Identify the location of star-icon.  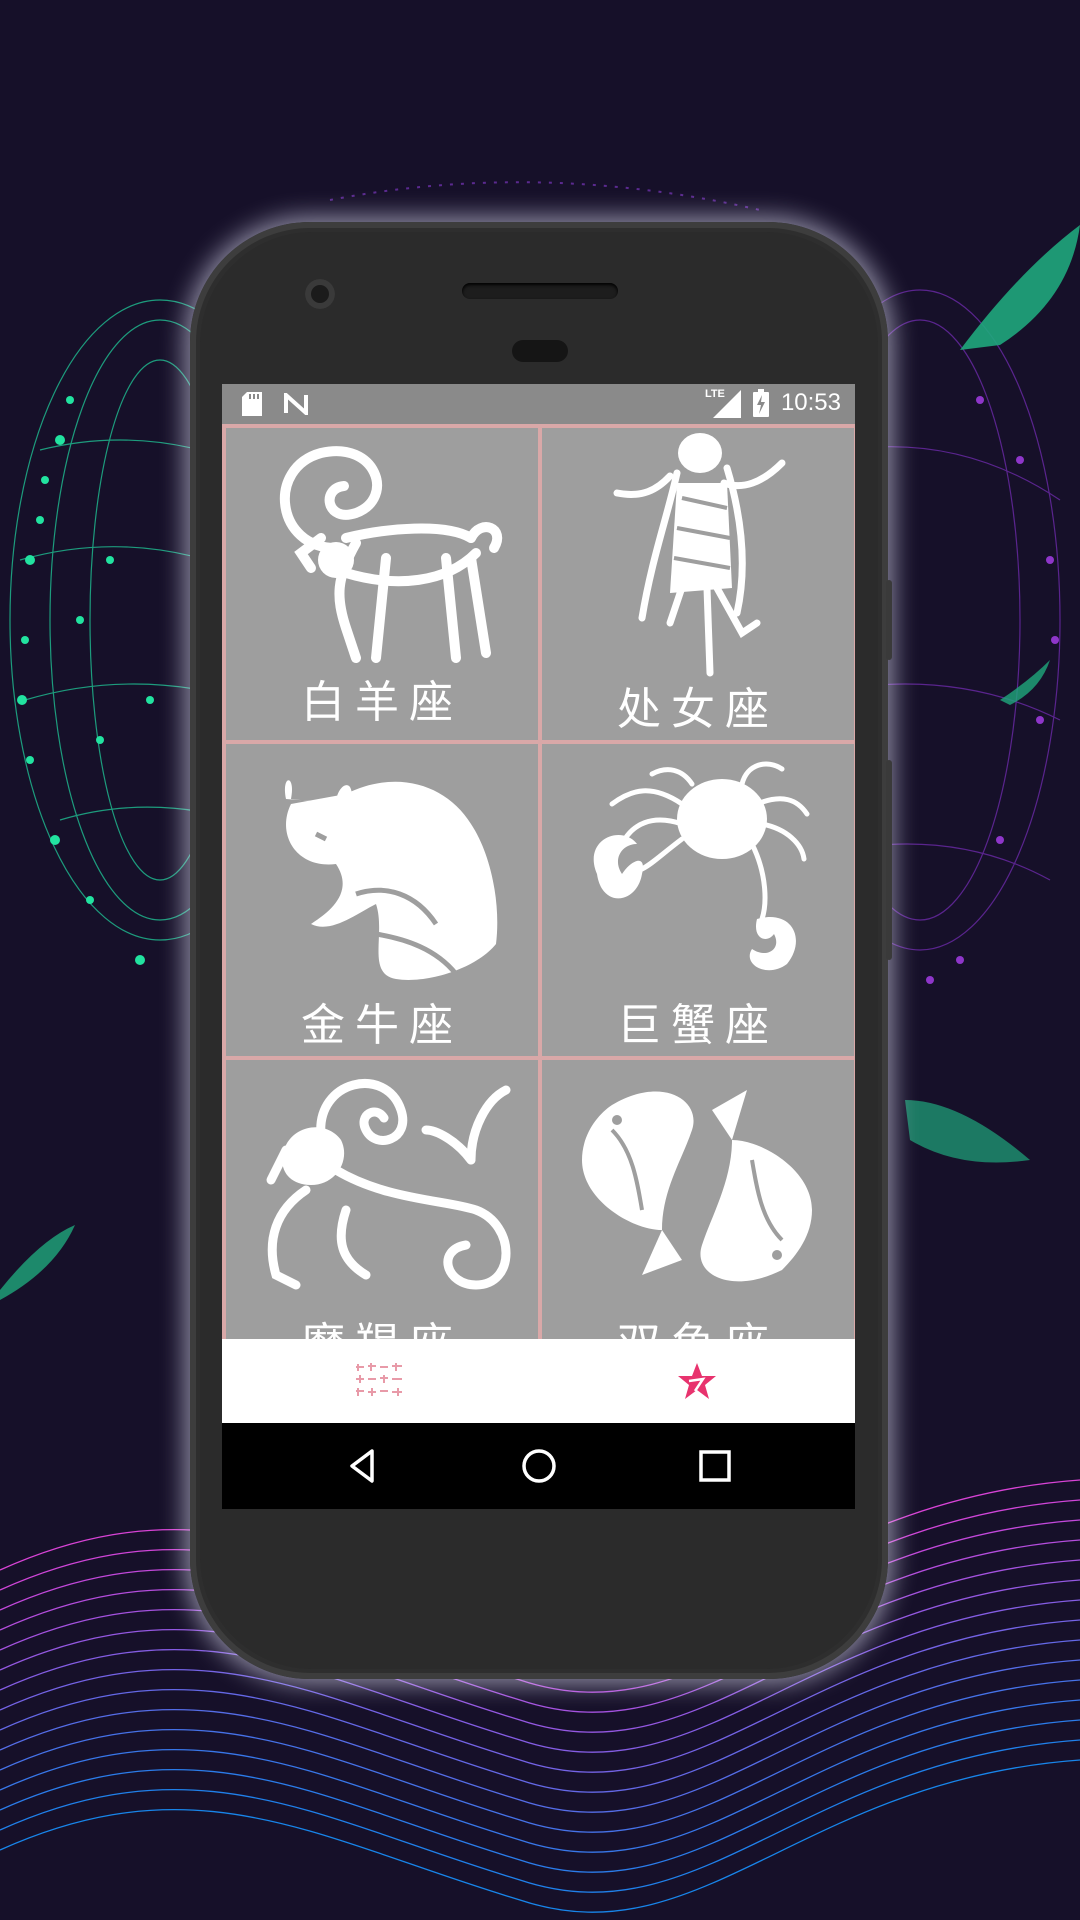
(697, 1381).